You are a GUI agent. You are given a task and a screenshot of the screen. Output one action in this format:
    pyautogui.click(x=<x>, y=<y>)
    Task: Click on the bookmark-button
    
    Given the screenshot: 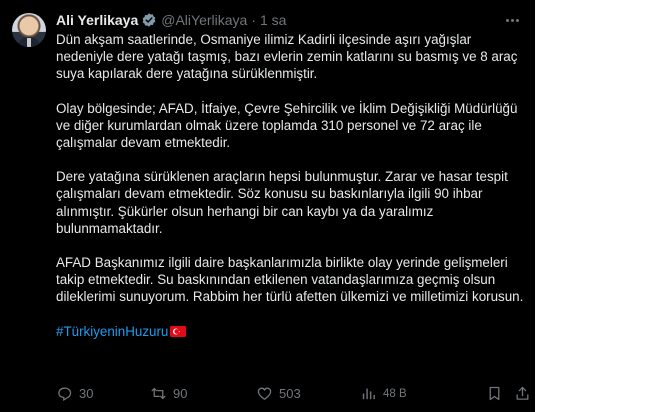 What is the action you would take?
    pyautogui.click(x=494, y=393)
    